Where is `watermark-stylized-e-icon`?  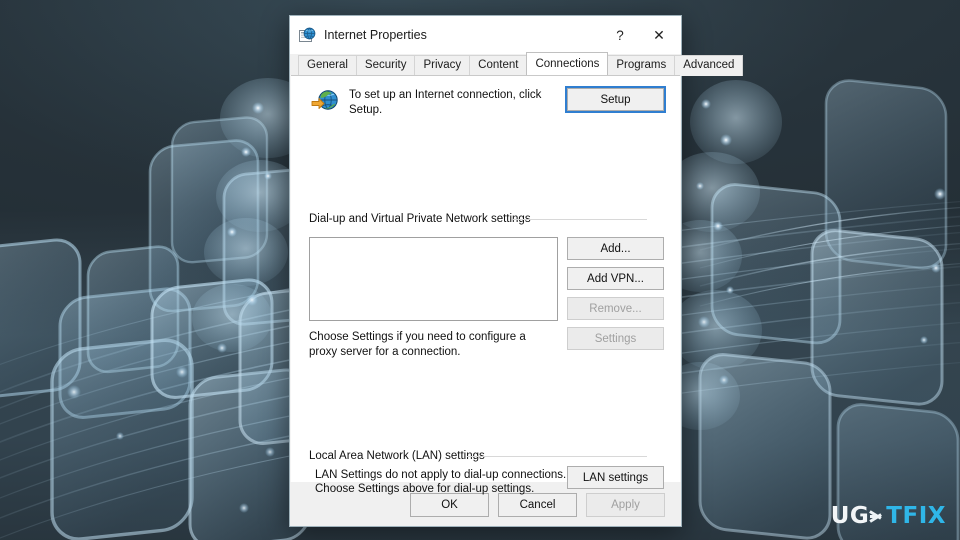
watermark-stylized-e-icon is located at coordinates (877, 516).